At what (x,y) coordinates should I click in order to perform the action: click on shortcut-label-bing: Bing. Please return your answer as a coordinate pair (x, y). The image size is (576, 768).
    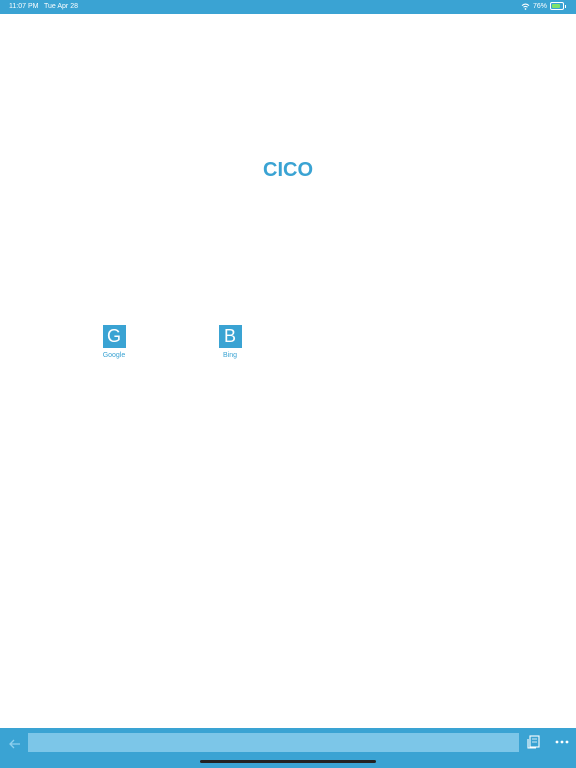
    Looking at the image, I should click on (229, 355).